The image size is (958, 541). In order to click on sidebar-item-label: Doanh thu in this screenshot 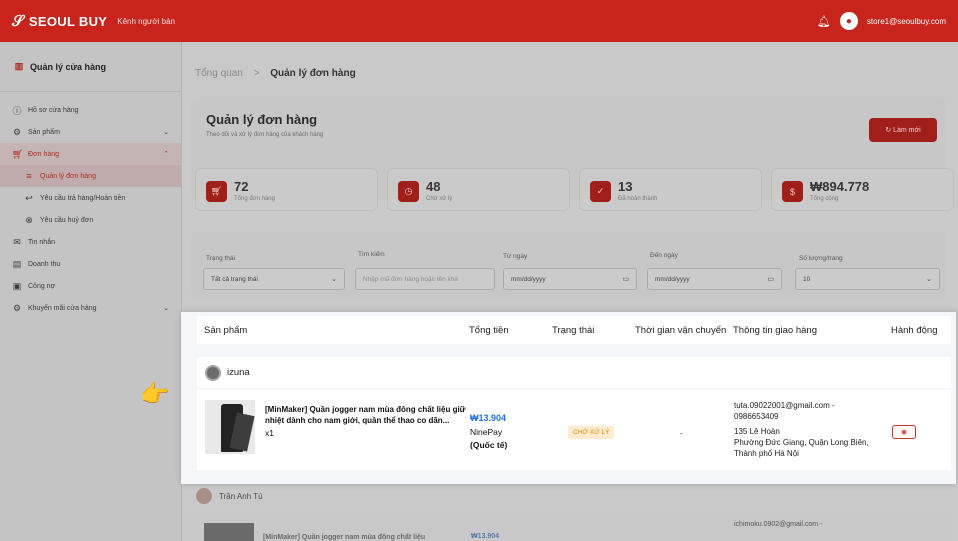, I will do `click(44, 264)`.